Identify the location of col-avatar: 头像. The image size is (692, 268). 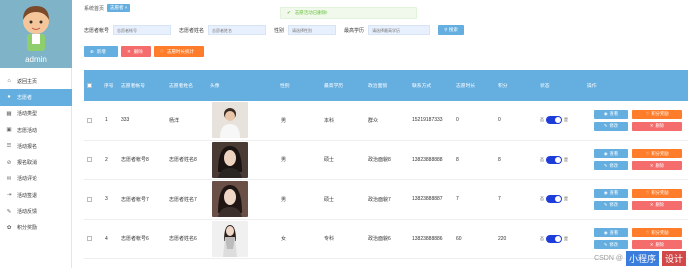
(215, 86).